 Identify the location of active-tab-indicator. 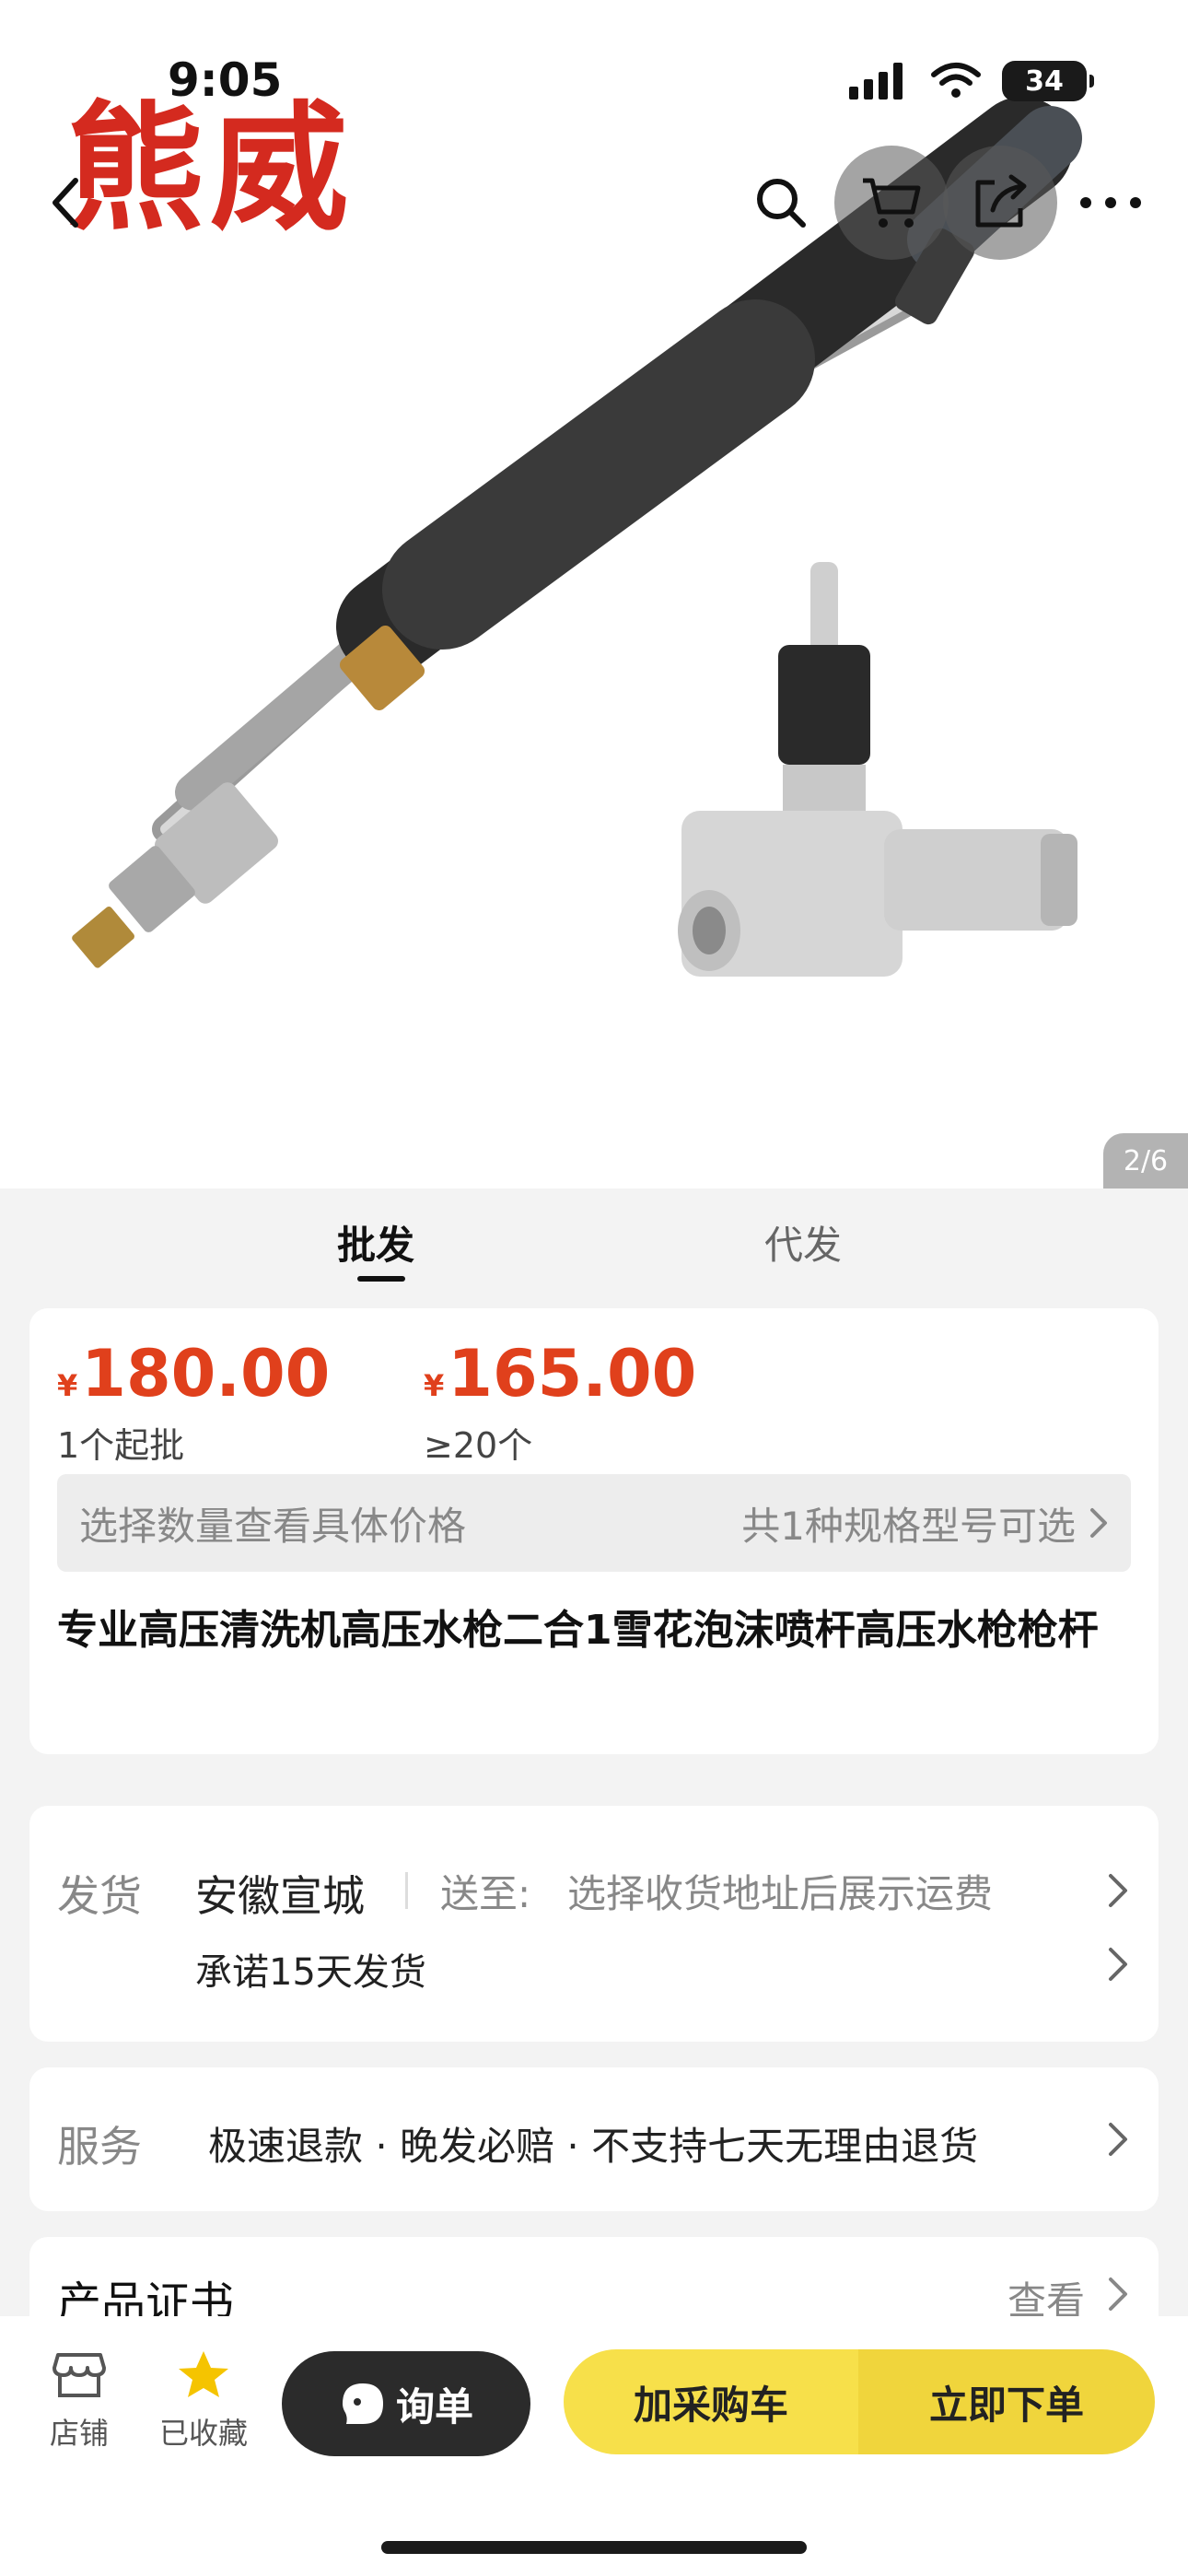
(381, 1279).